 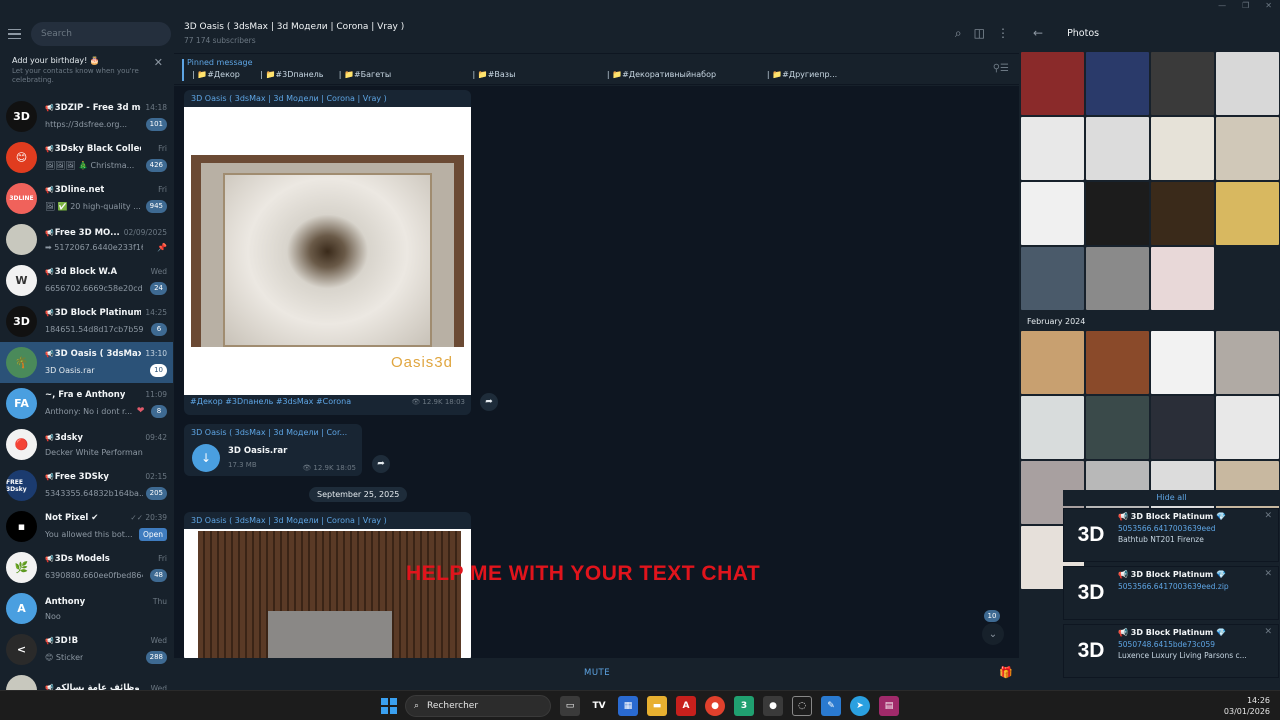 I want to click on message-hashtags: #Декор #3Dпанель #3dsMax #Corona, so click(x=270, y=401).